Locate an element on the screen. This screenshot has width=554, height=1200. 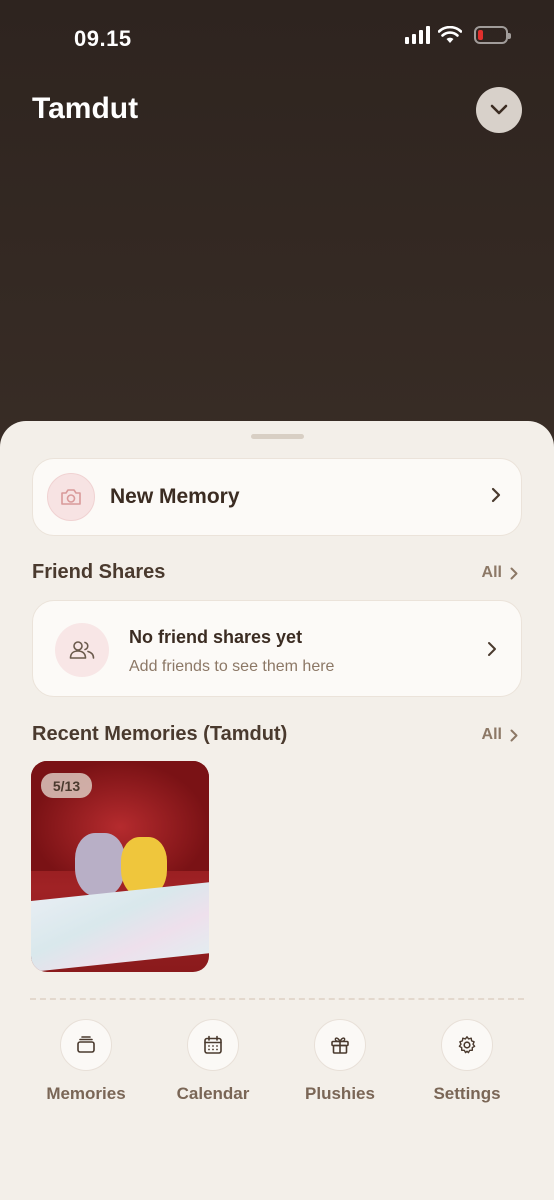
memory-thumbnail: 5/13 is located at coordinates (120, 866).